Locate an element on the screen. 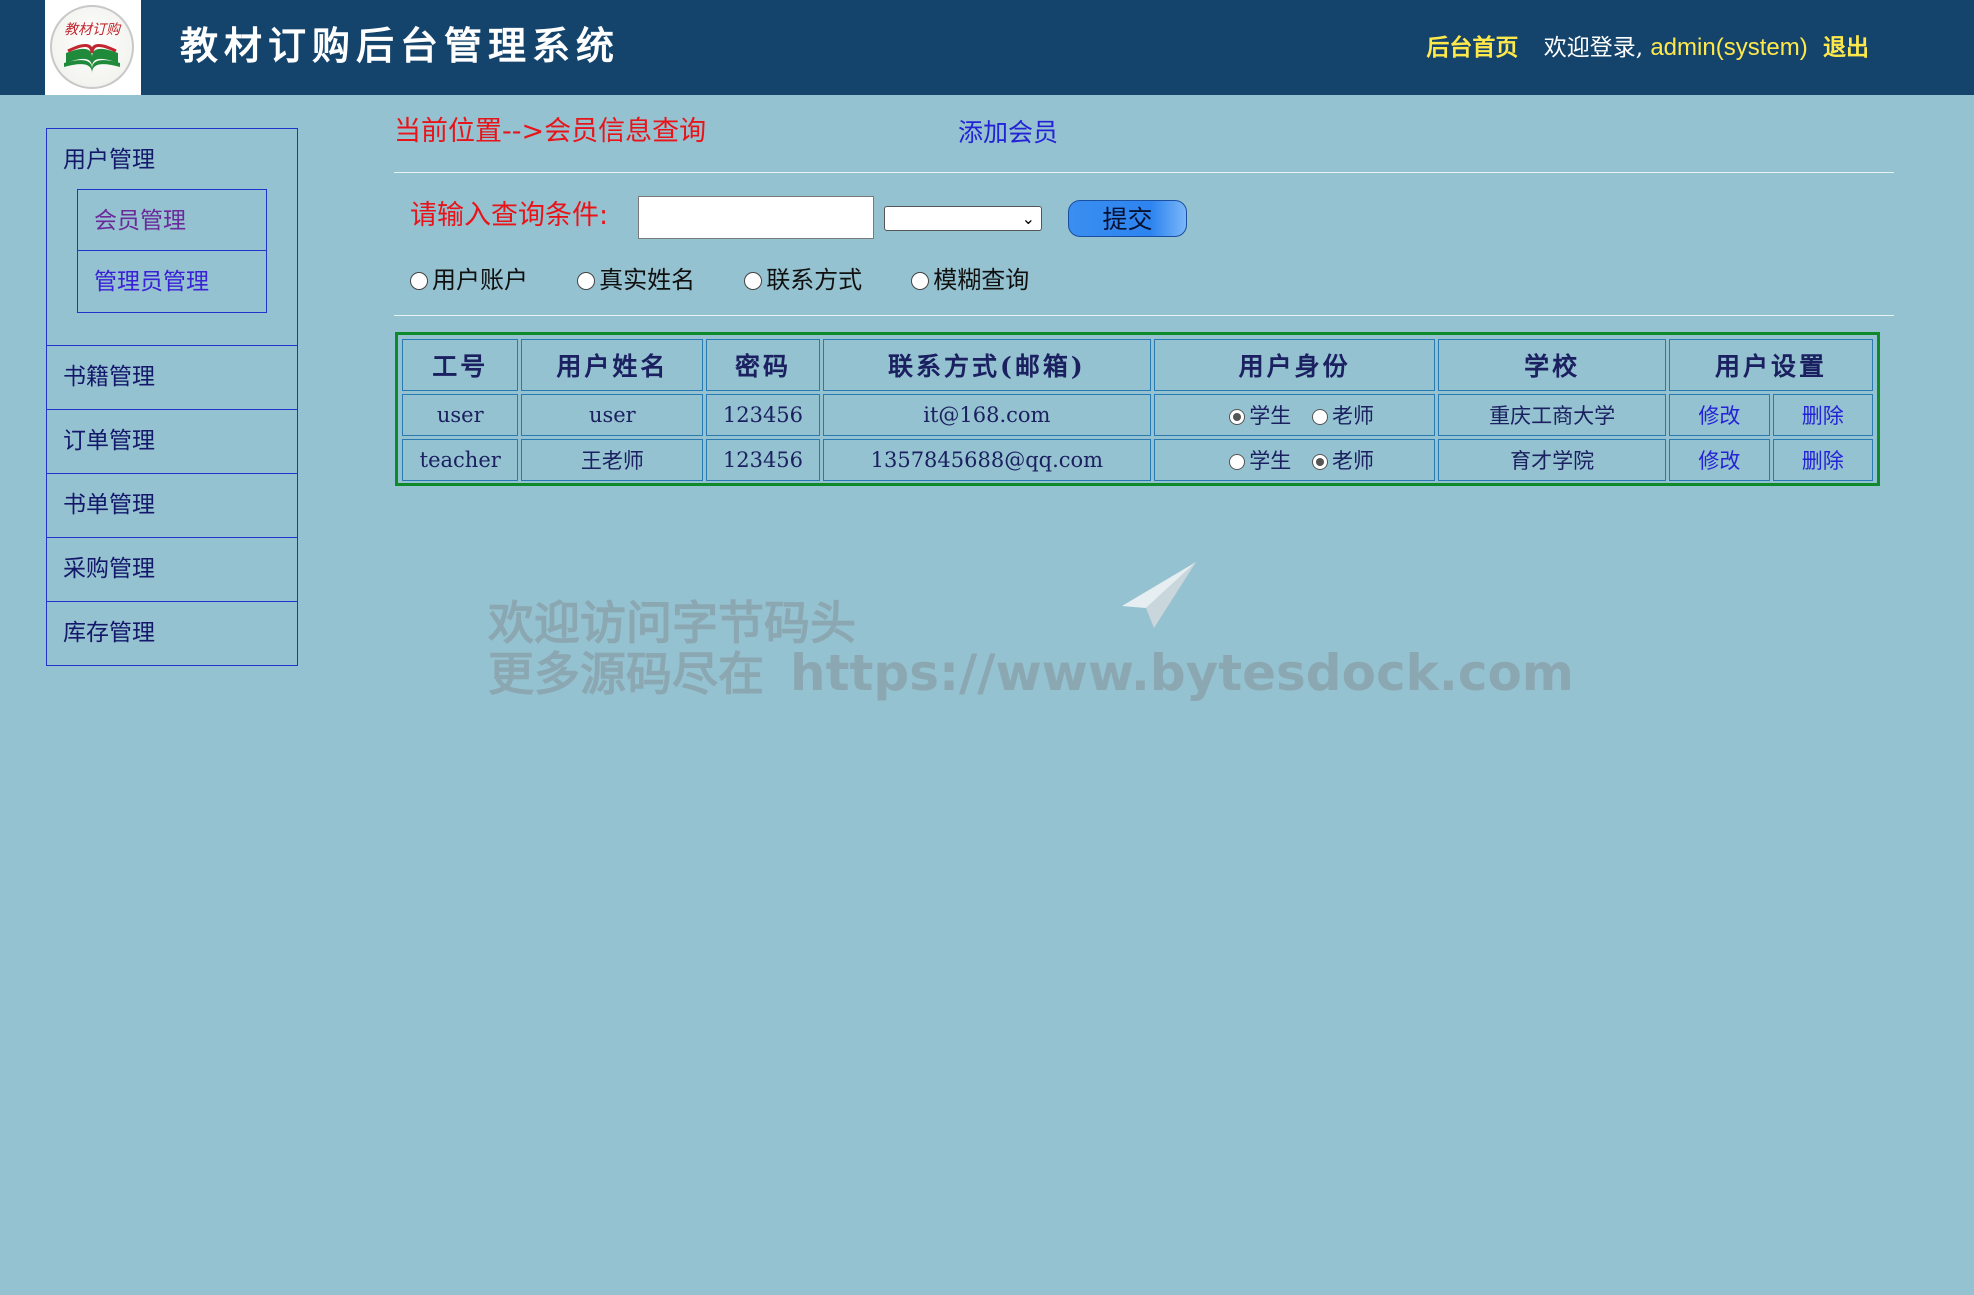  sidebar-menu: 用户管理 会员管理 管理员管理 书籍管理 订单管理 书单管理 采购管理 库存管理 is located at coordinates (172, 397).